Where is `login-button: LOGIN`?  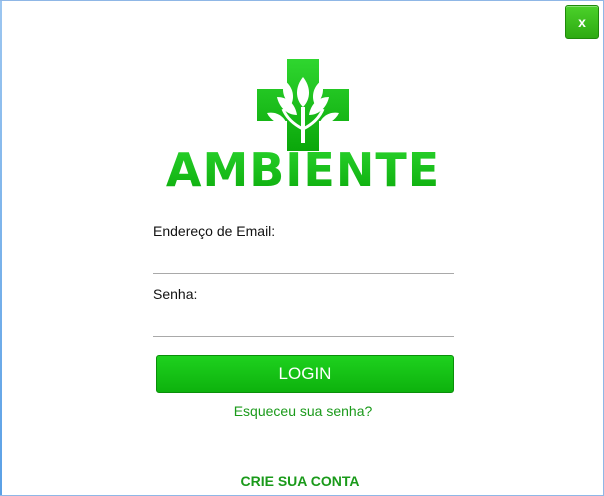
login-button: LOGIN is located at coordinates (305, 374).